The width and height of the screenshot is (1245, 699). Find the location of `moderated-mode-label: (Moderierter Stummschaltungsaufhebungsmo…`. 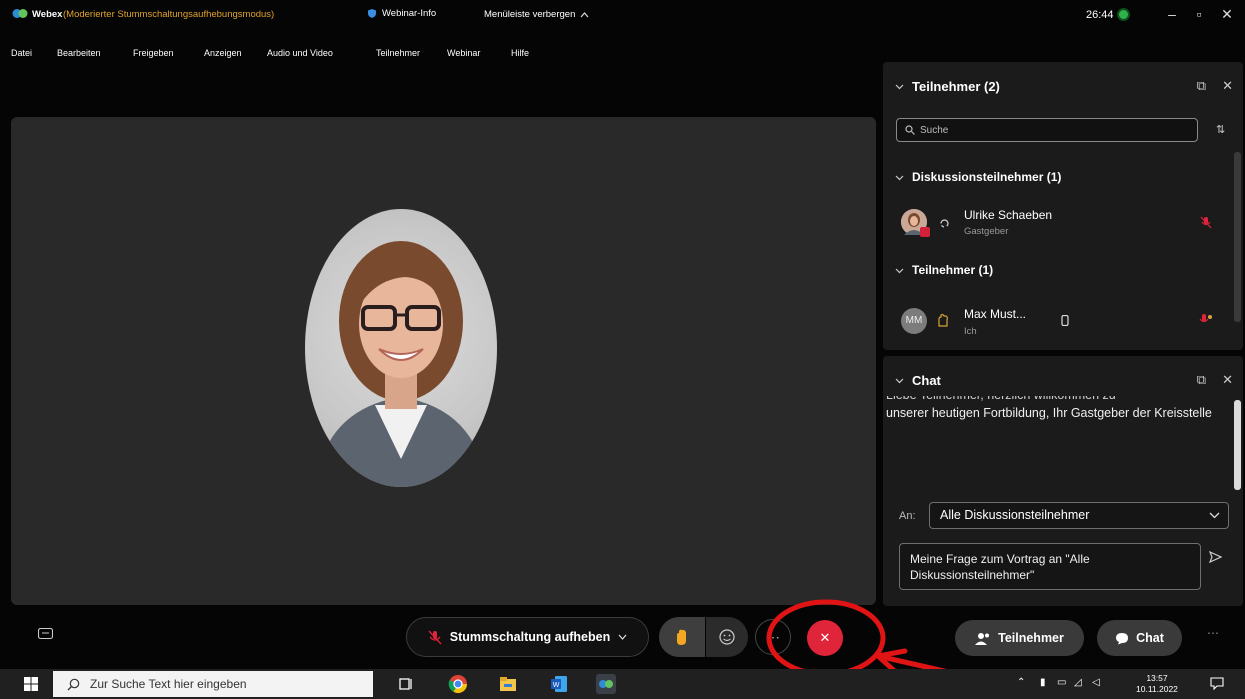

moderated-mode-label: (Moderierter Stummschaltungsaufhebungsmo… is located at coordinates (169, 14).